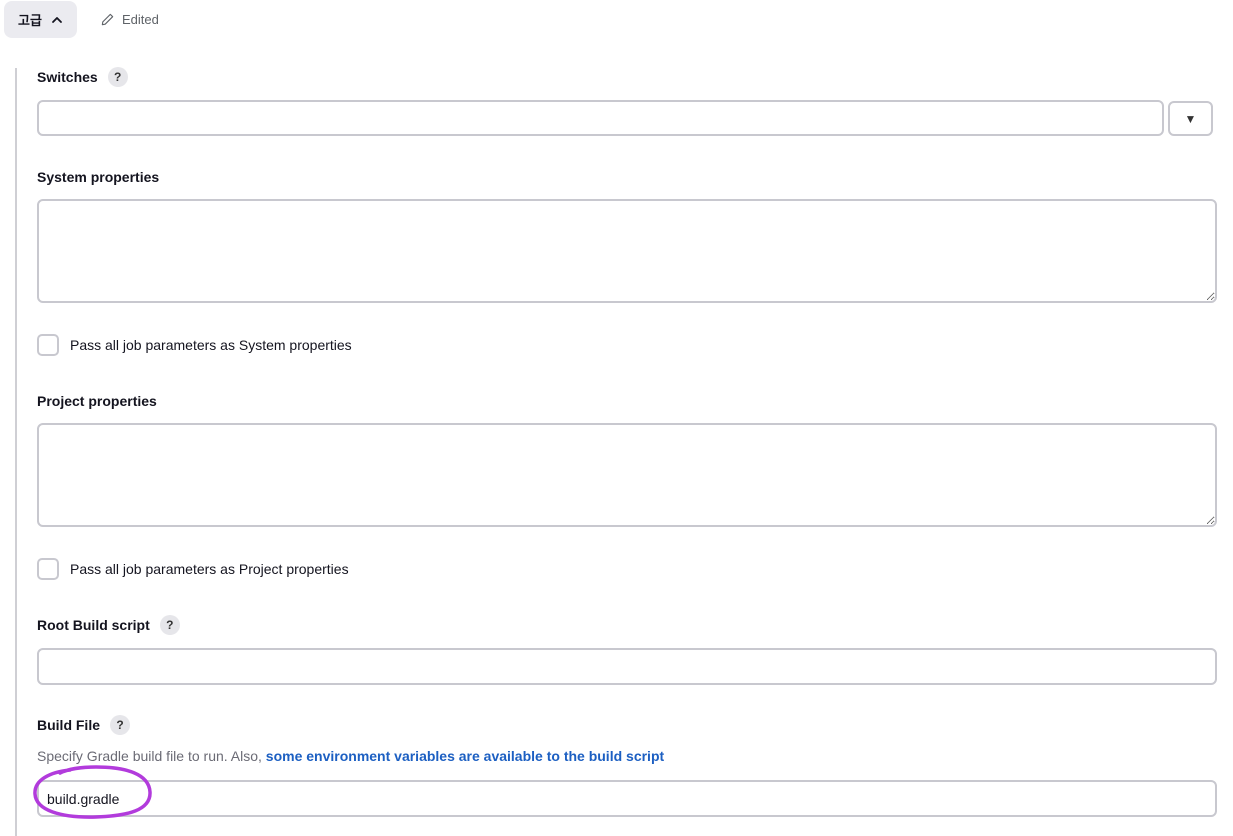 The width and height of the screenshot is (1233, 836). Describe the element at coordinates (140, 19) in the screenshot. I see `edited-label: Edited` at that location.